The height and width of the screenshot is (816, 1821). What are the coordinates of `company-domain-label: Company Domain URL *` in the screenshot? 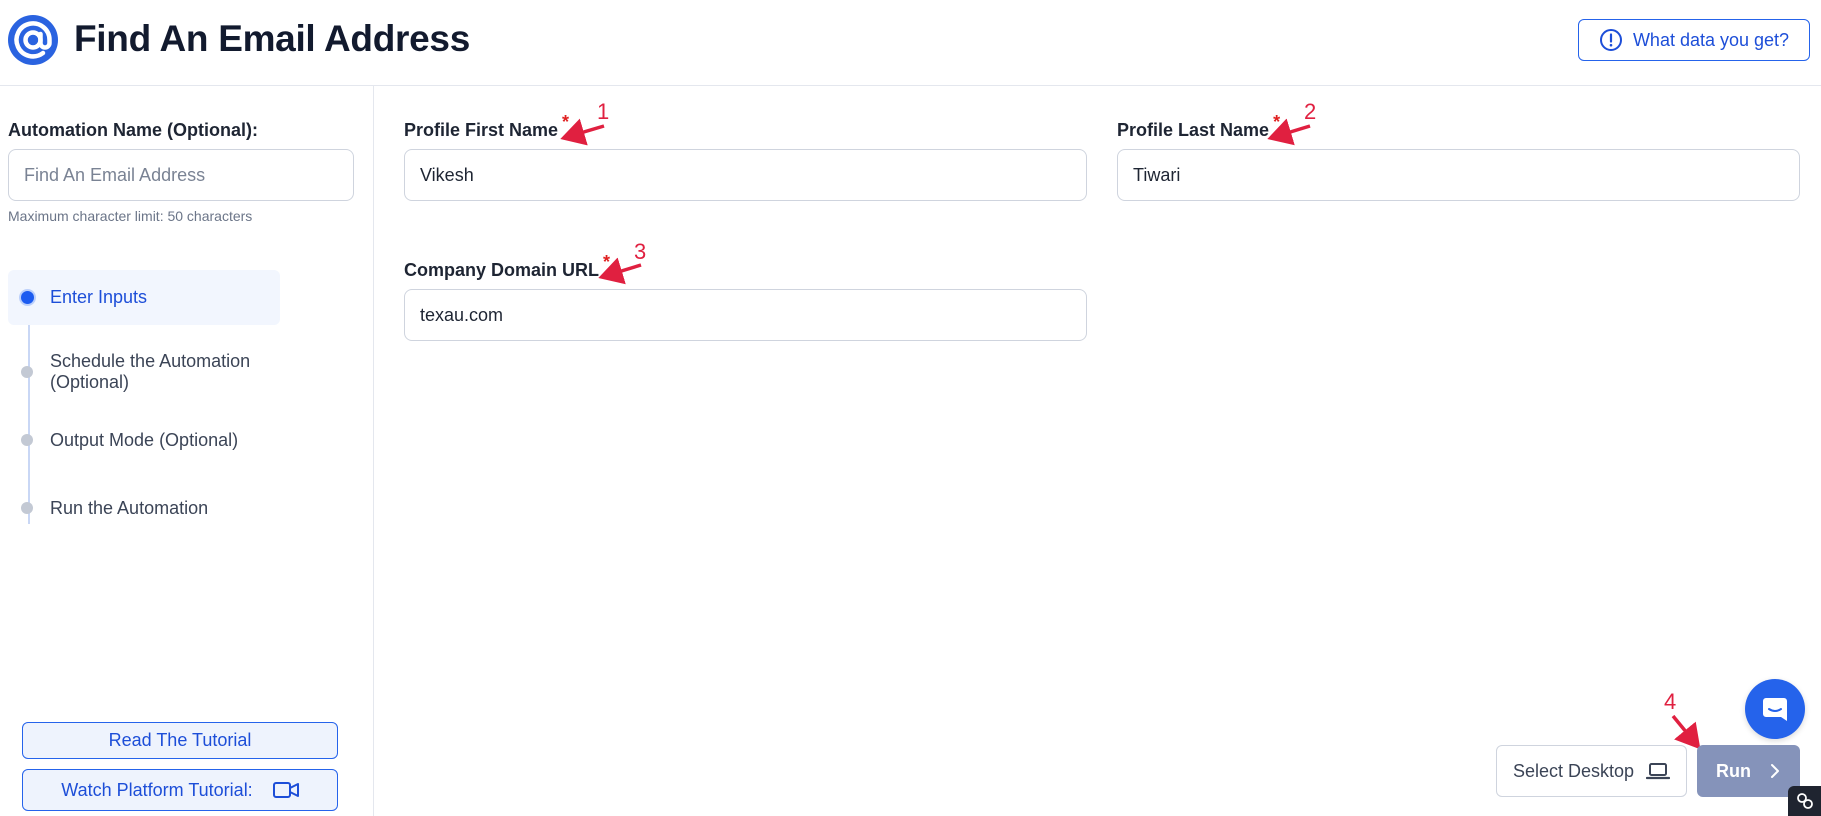 It's located at (507, 266).